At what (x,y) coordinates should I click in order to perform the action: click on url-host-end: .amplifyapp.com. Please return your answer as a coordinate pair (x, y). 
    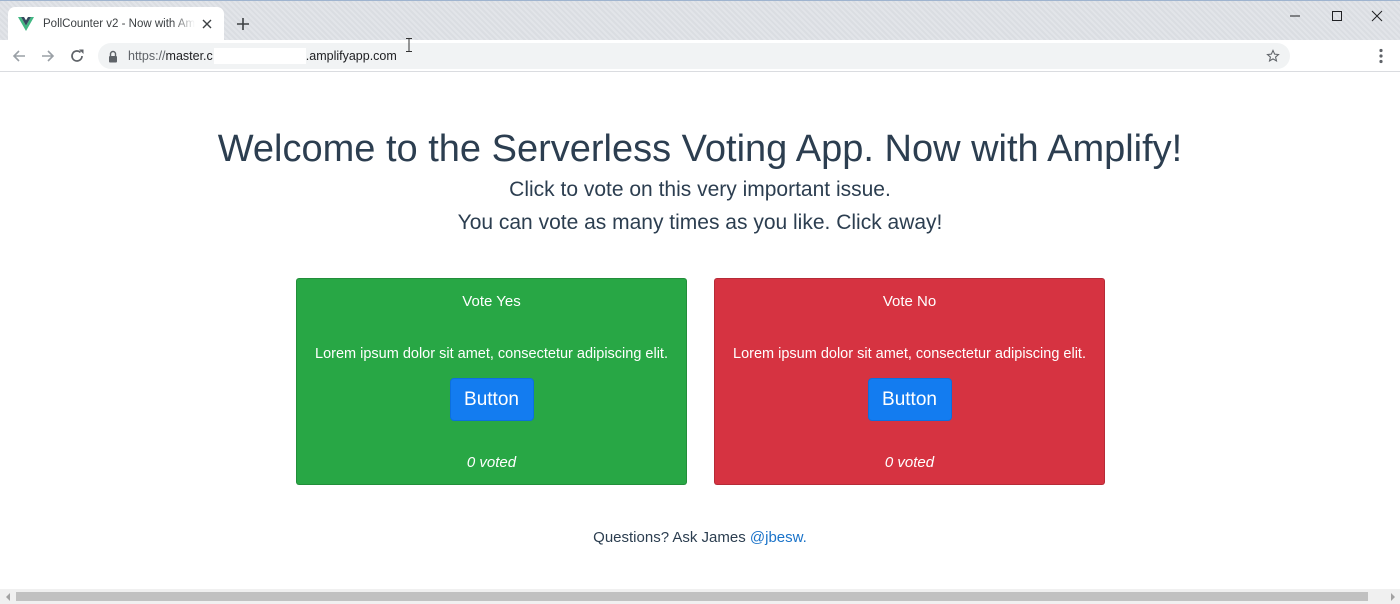
    Looking at the image, I should click on (351, 56).